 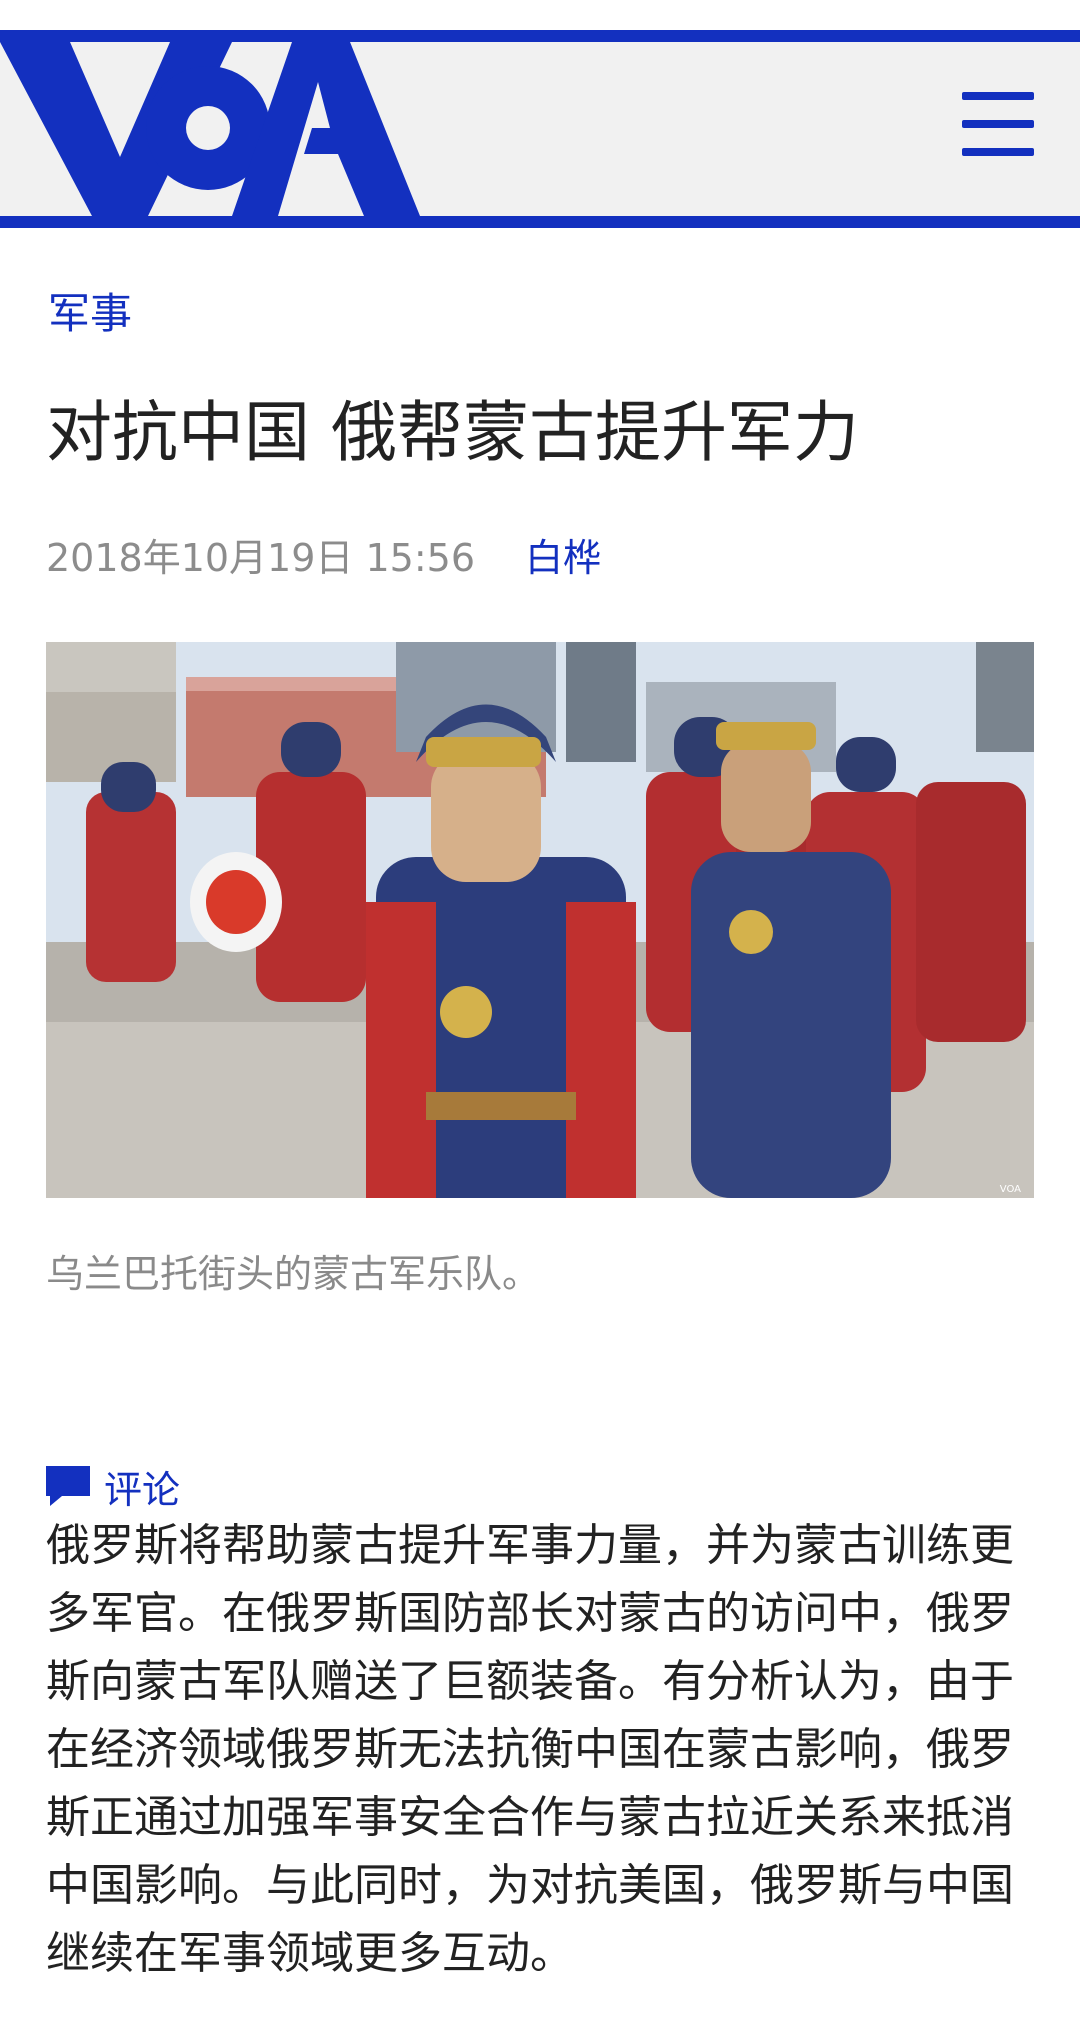 What do you see at coordinates (210, 129) in the screenshot?
I see `voa-logo` at bounding box center [210, 129].